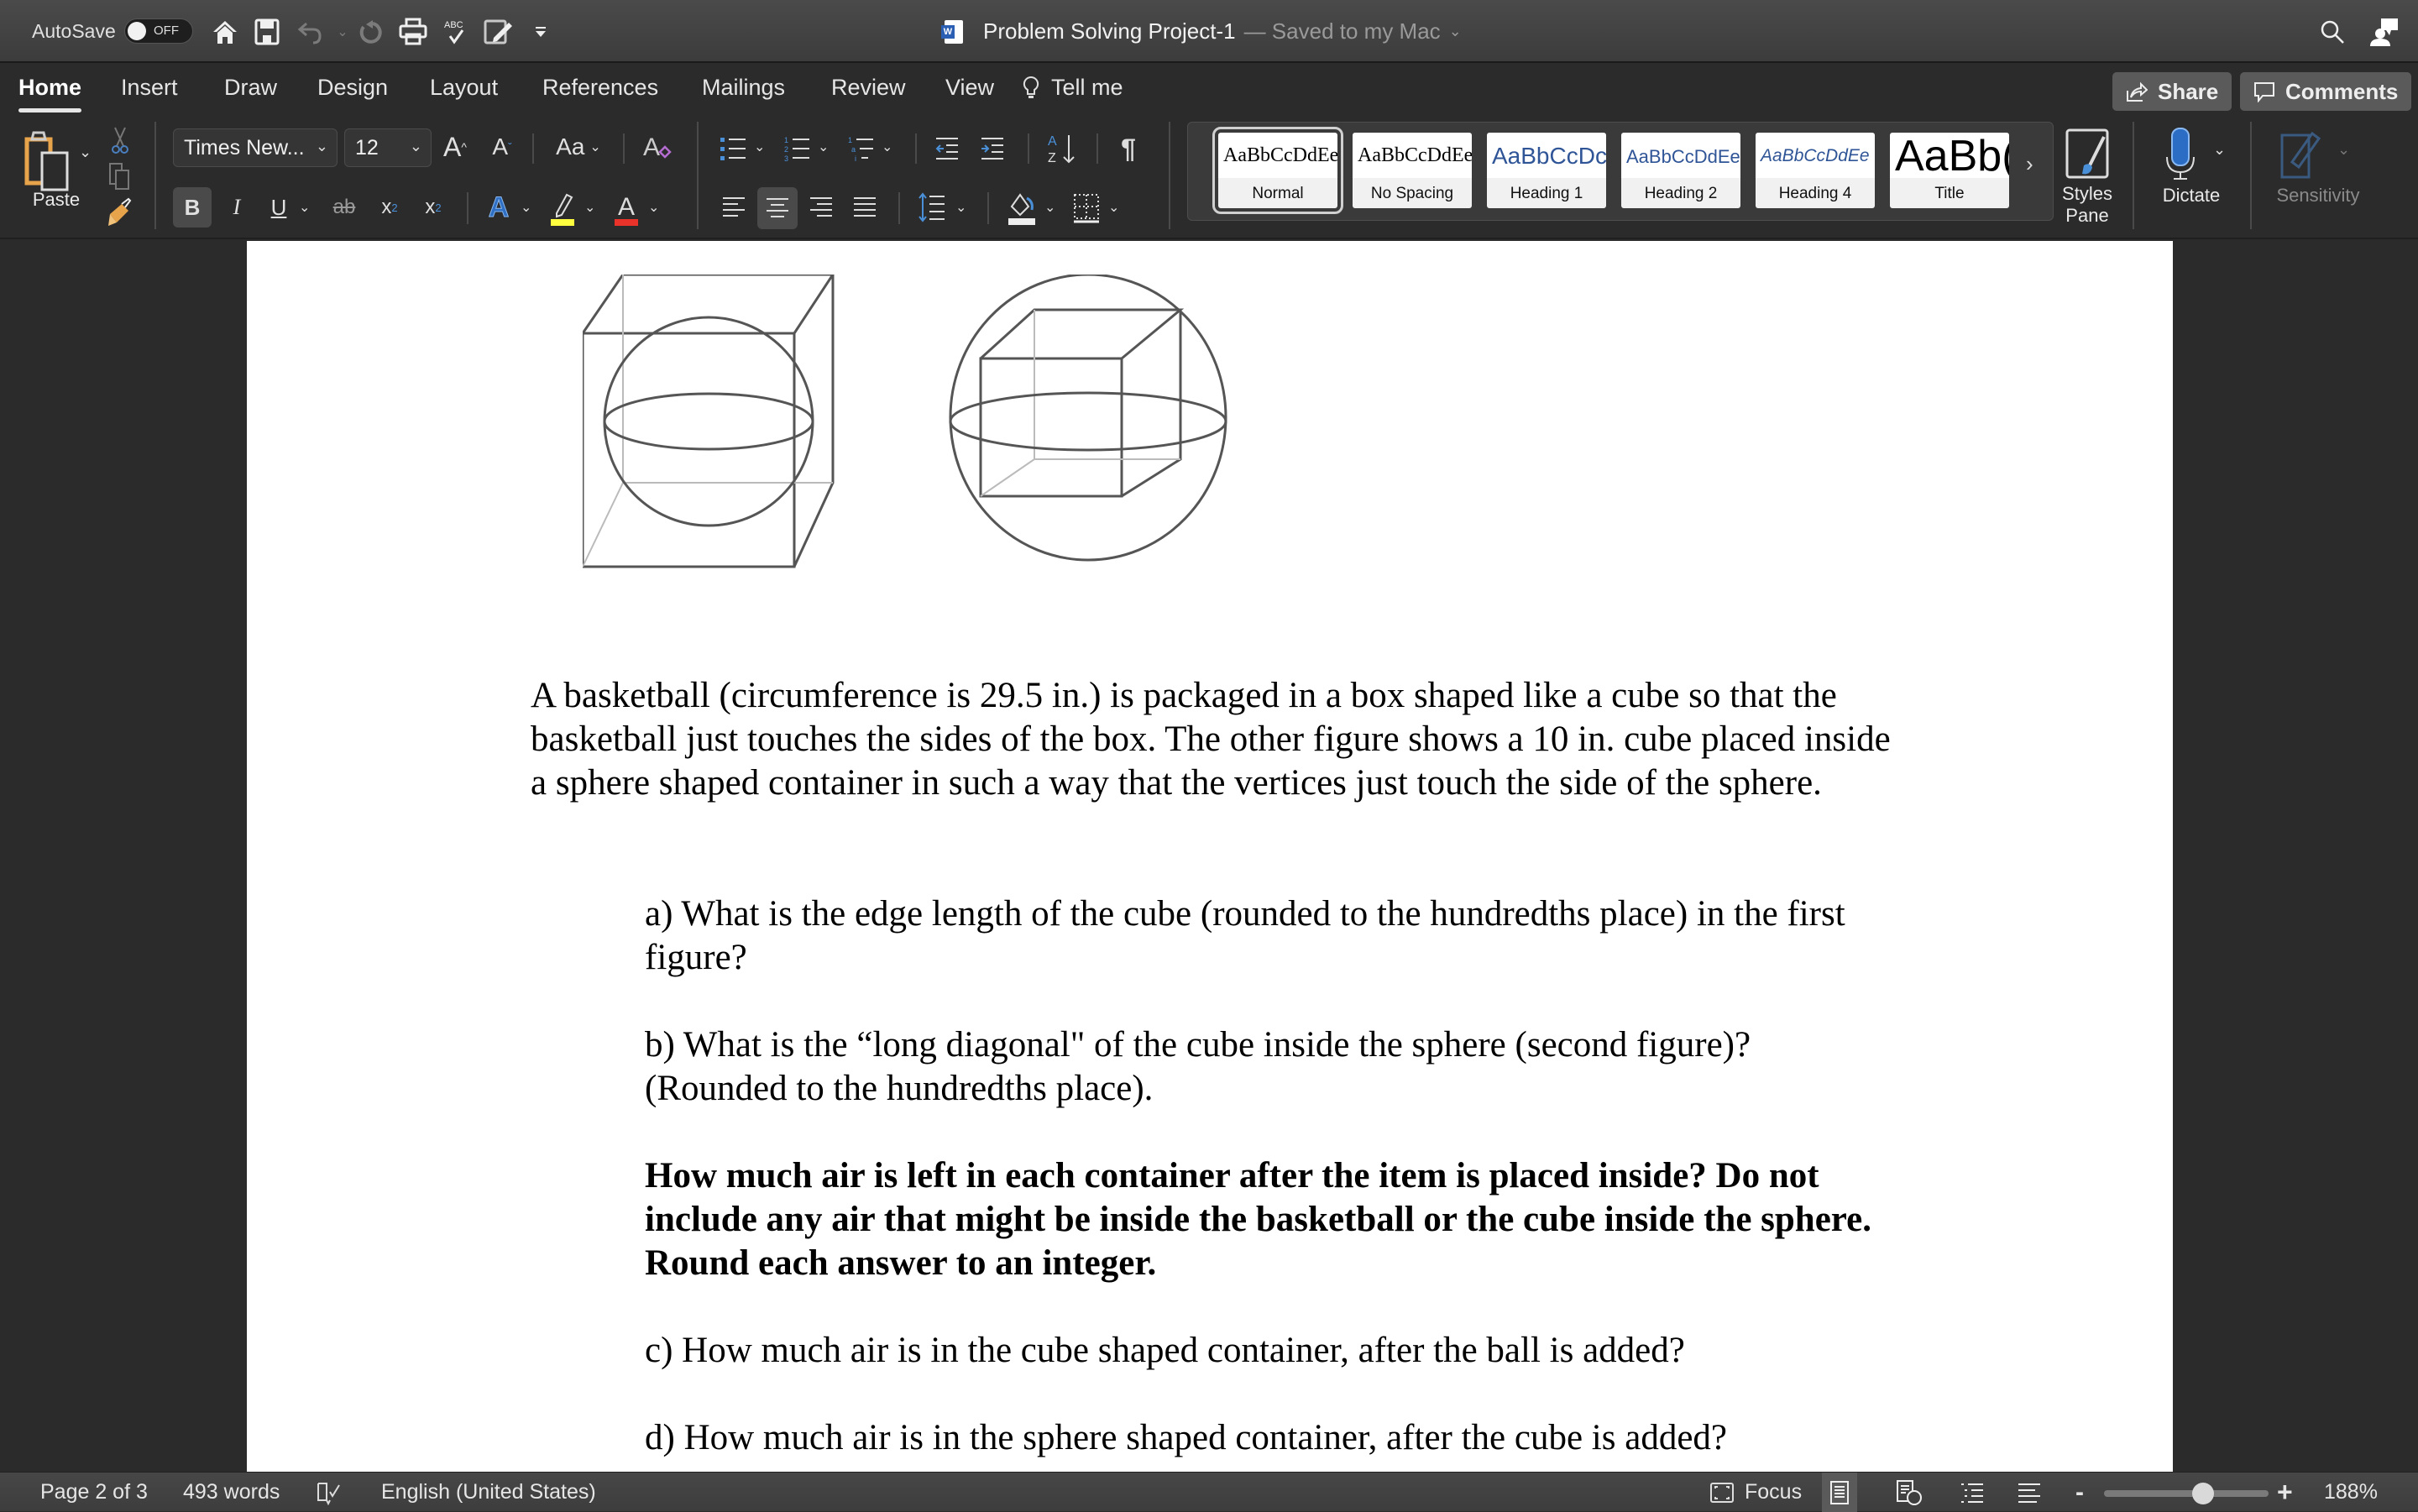 The image size is (2418, 1512). What do you see at coordinates (328, 1492) in the screenshot?
I see `proofing-icon` at bounding box center [328, 1492].